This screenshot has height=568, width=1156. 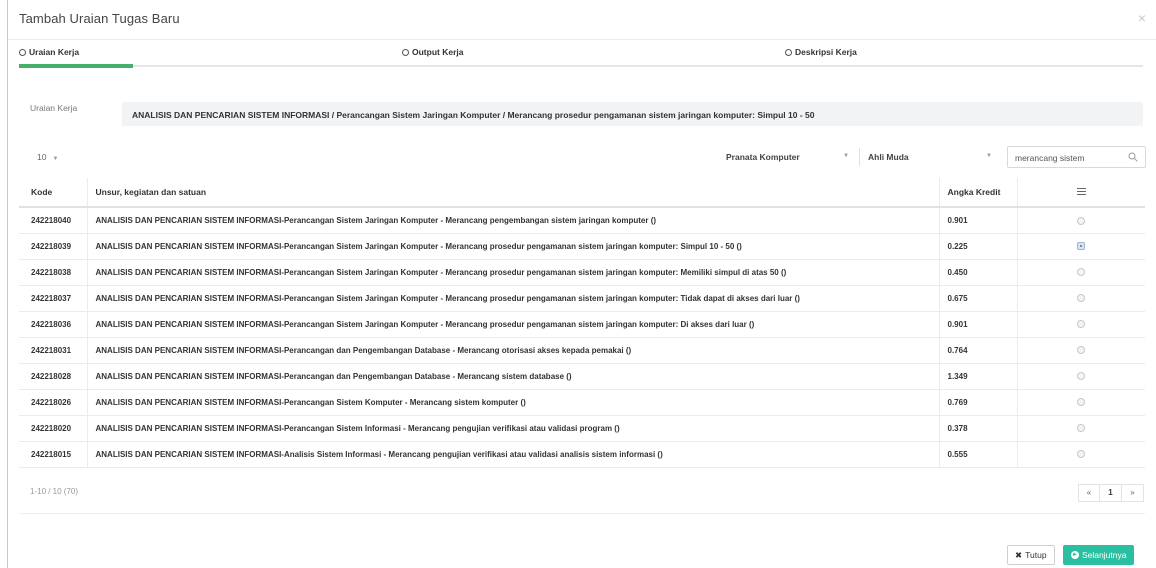 I want to click on jenjang-select: Ahli Muda ▼, so click(x=931, y=157).